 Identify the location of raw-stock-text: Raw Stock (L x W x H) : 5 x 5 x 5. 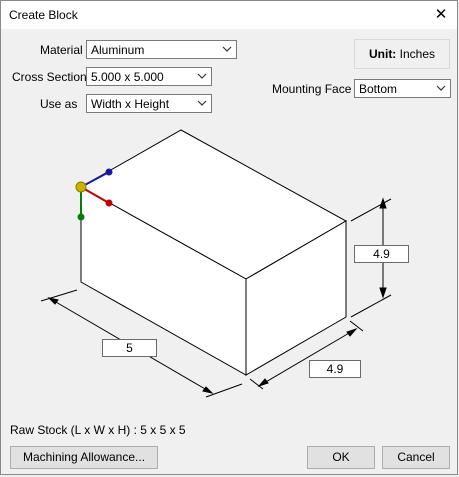
(98, 430).